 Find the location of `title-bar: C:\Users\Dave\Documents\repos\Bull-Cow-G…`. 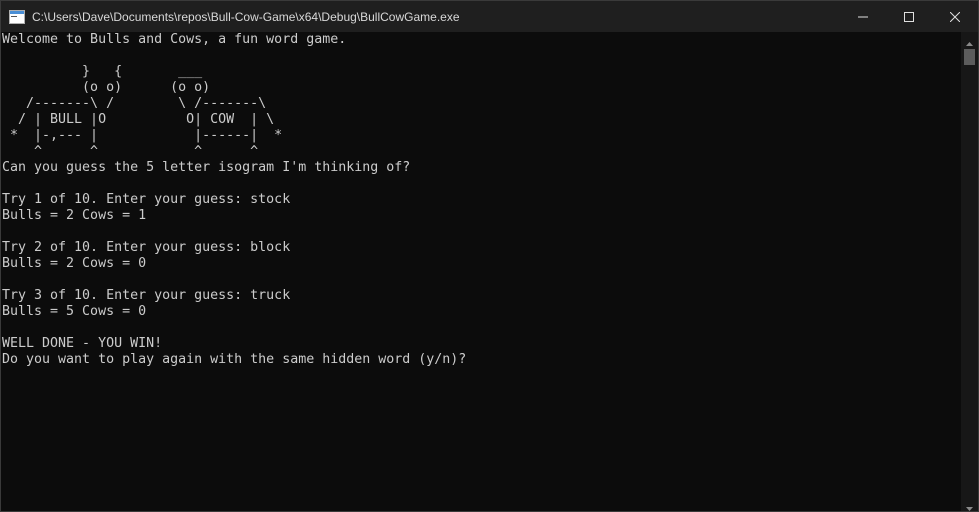

title-bar: C:\Users\Dave\Documents\repos\Bull-Cow-G… is located at coordinates (489, 16).